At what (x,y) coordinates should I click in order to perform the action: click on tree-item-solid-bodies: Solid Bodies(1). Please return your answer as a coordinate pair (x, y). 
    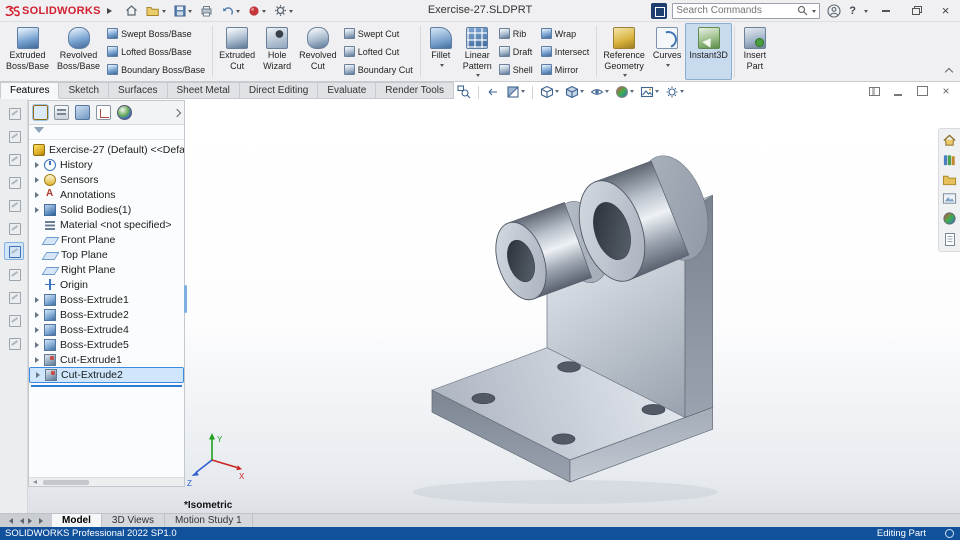
    Looking at the image, I should click on (106, 209).